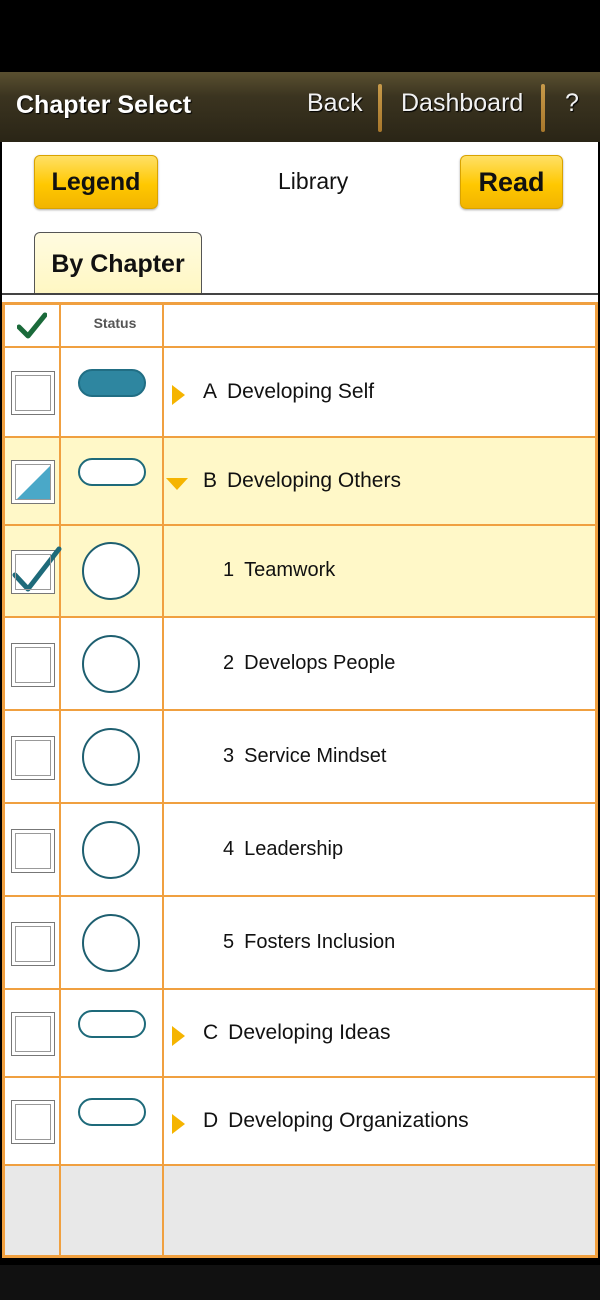 This screenshot has height=1300, width=600. What do you see at coordinates (300, 107) in the screenshot?
I see `top-bar: Chapter Select Back Dashboard ?` at bounding box center [300, 107].